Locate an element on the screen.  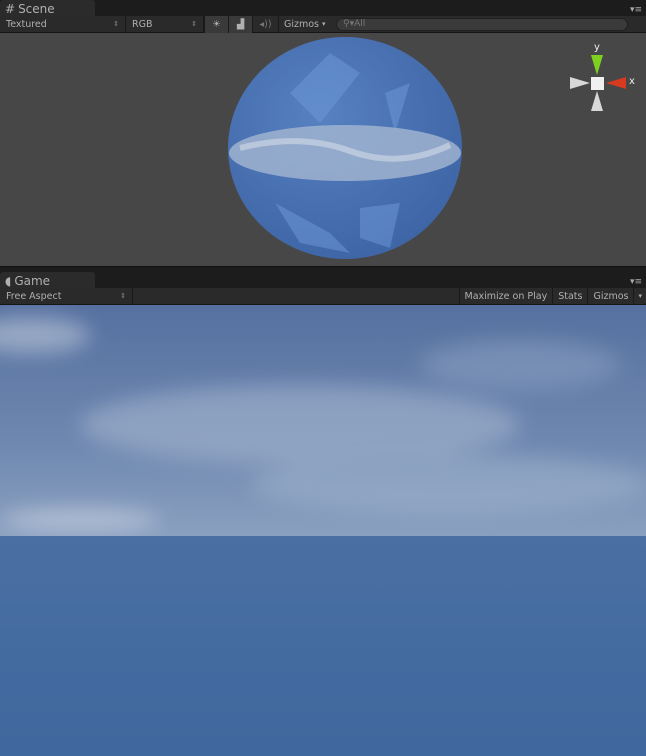
aspect-dropdown: Free Aspect ⇕ is located at coordinates (66, 296).